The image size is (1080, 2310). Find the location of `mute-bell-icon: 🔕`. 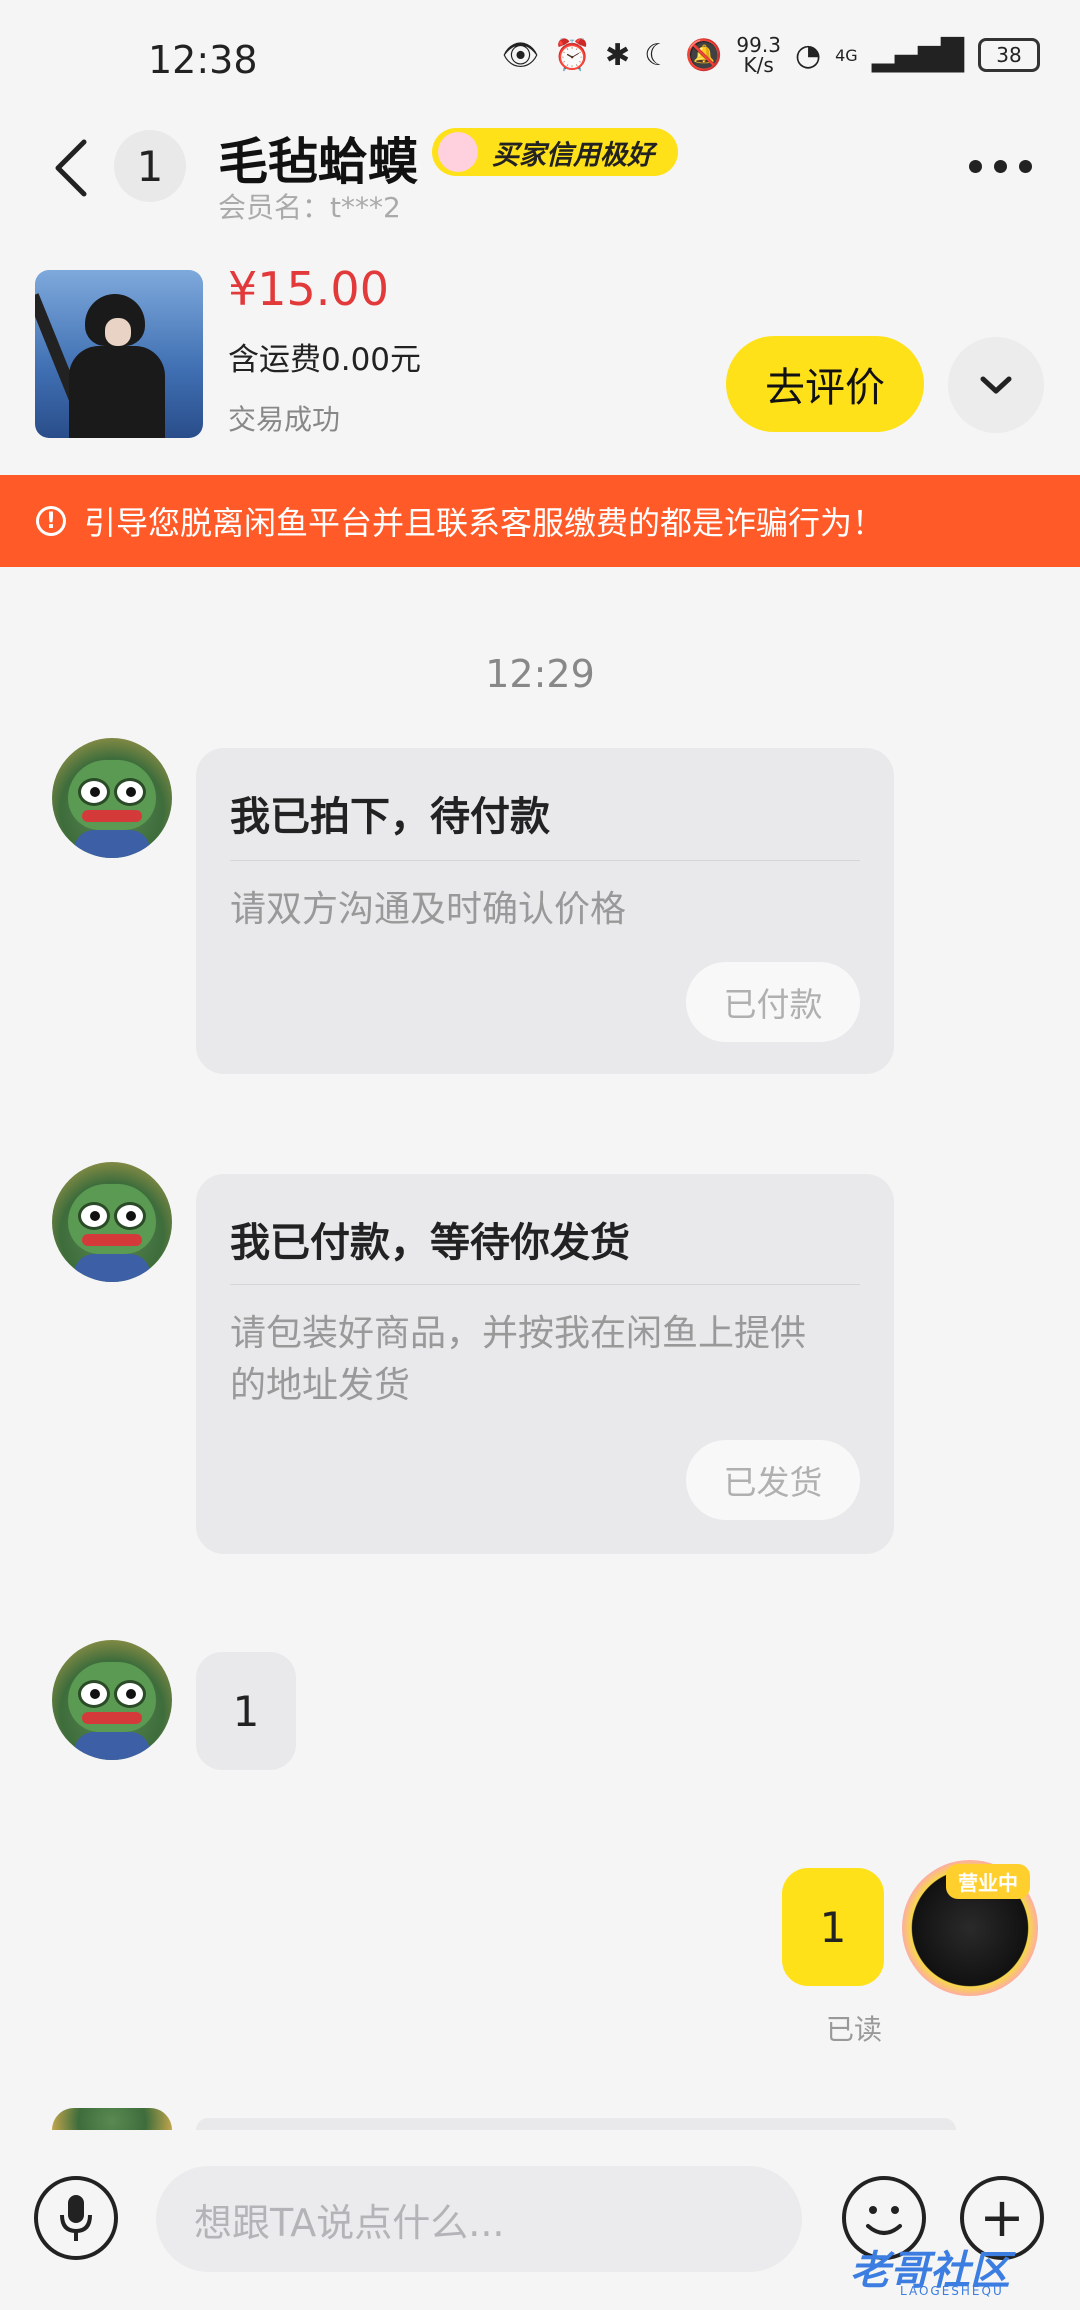

mute-bell-icon: 🔕 is located at coordinates (704, 55).